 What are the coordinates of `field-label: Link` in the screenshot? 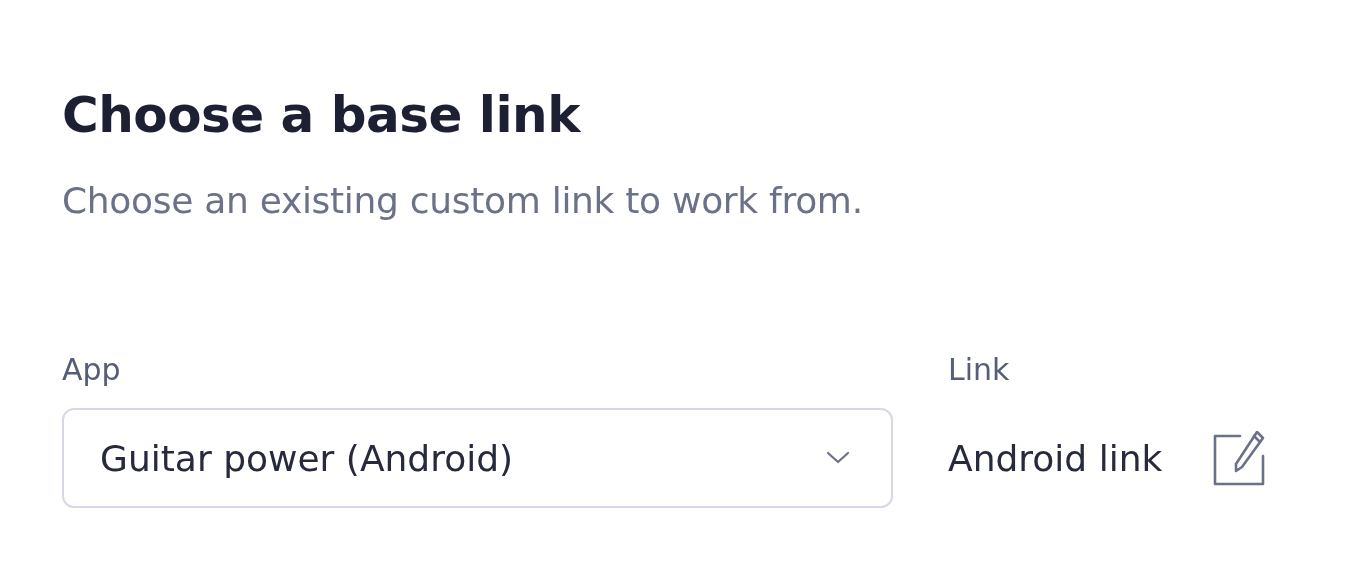 It's located at (979, 370).